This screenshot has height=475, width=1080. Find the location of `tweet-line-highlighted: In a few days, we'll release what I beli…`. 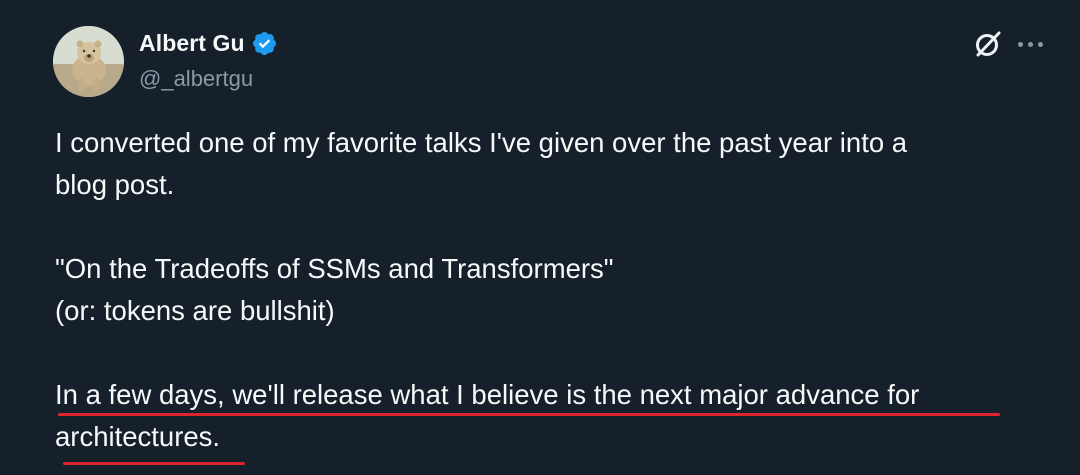

tweet-line-highlighted: In a few days, we'll release what I beli… is located at coordinates (487, 394).